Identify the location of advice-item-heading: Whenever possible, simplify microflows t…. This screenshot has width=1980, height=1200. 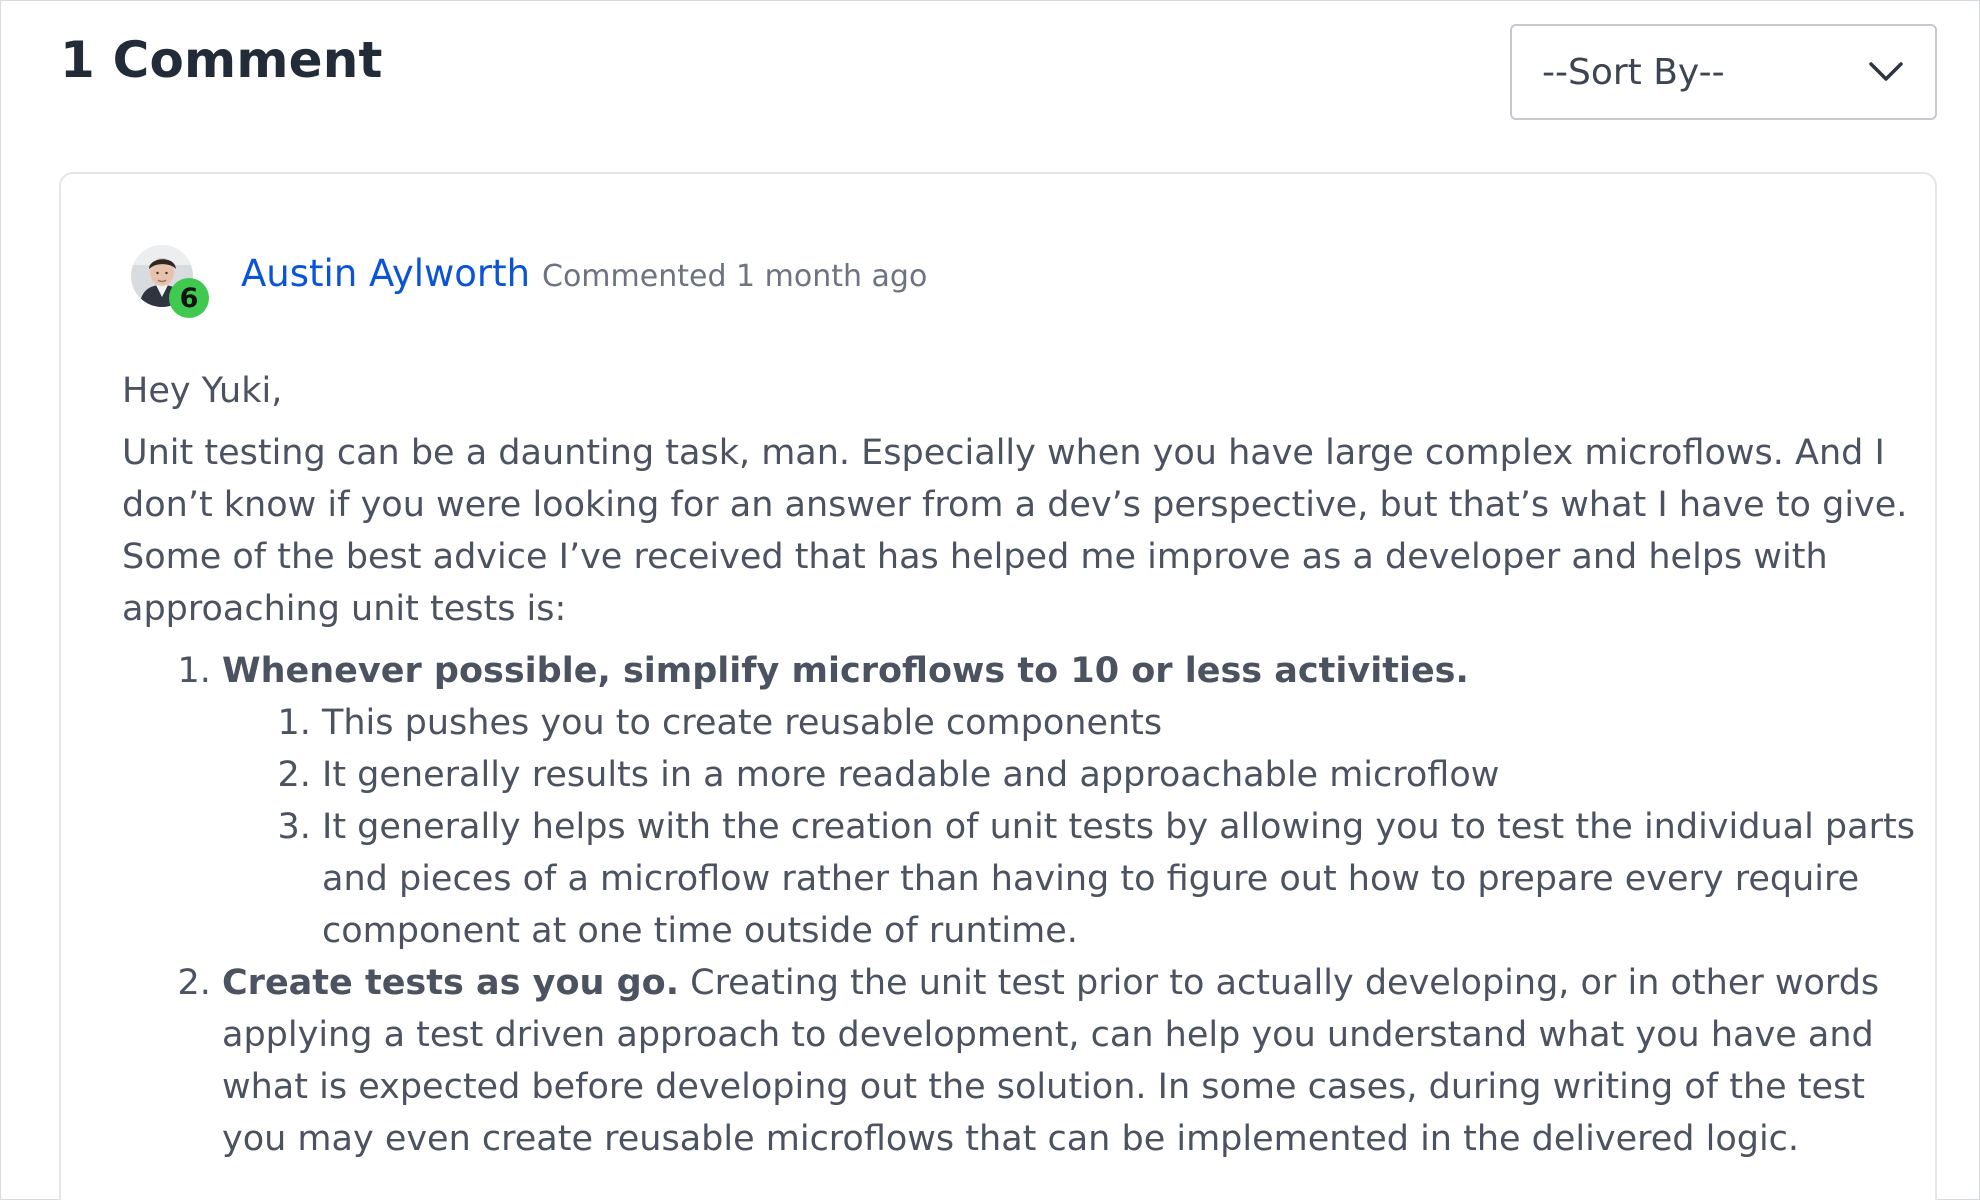
(845, 671).